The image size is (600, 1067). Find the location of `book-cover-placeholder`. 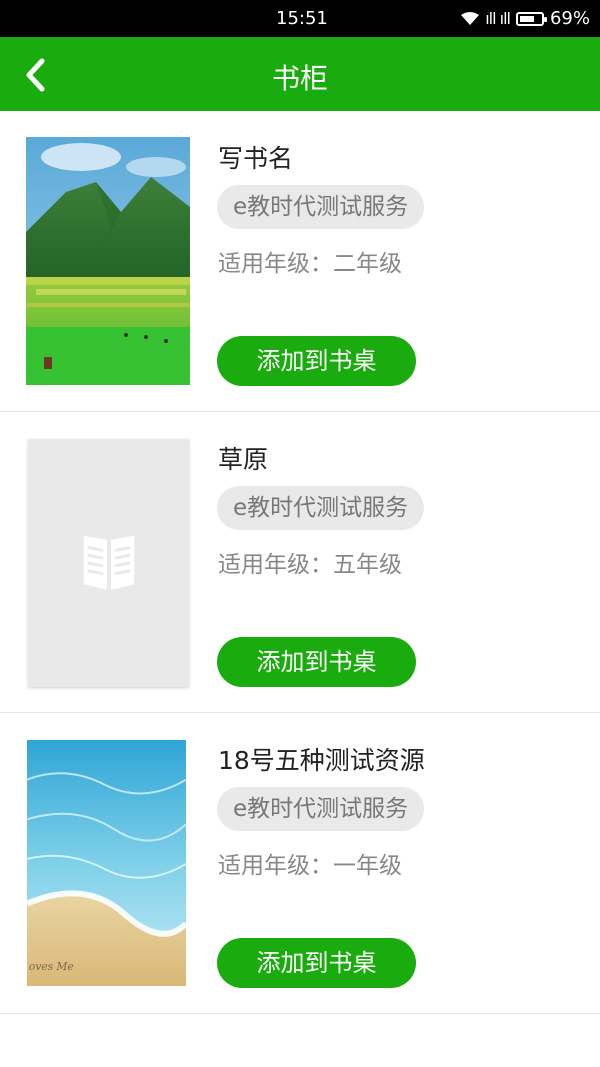

book-cover-placeholder is located at coordinates (108, 563).